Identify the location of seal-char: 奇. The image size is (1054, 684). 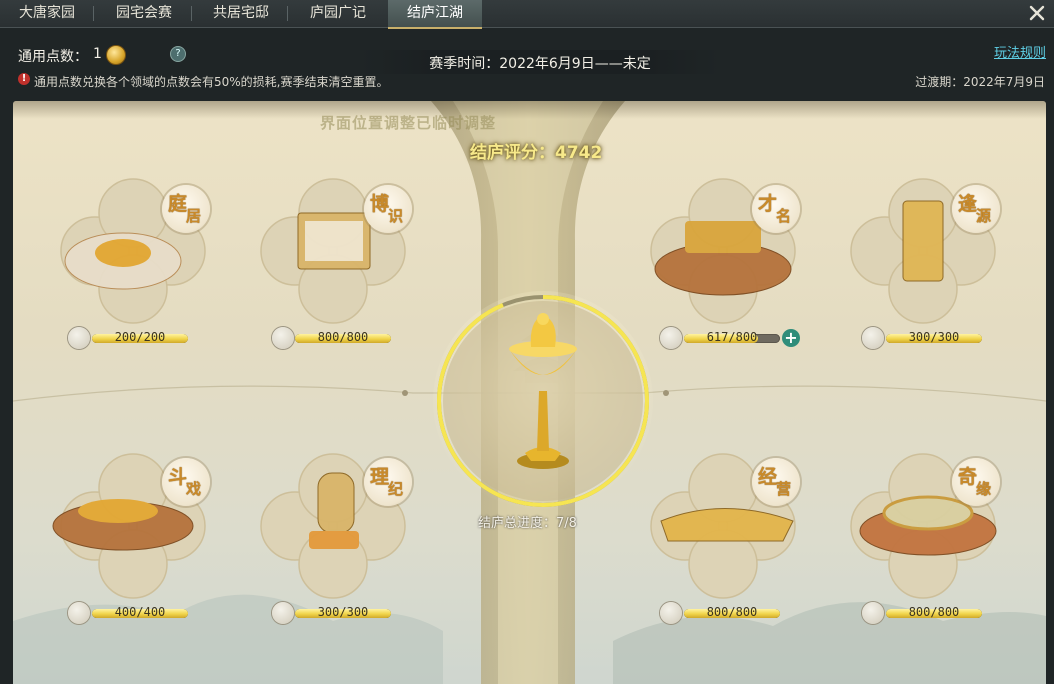
(968, 477).